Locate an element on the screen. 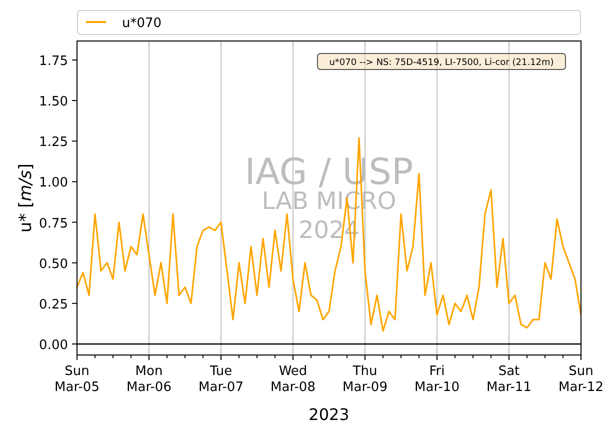  y-tick-label: 0.50 is located at coordinates (53, 264).